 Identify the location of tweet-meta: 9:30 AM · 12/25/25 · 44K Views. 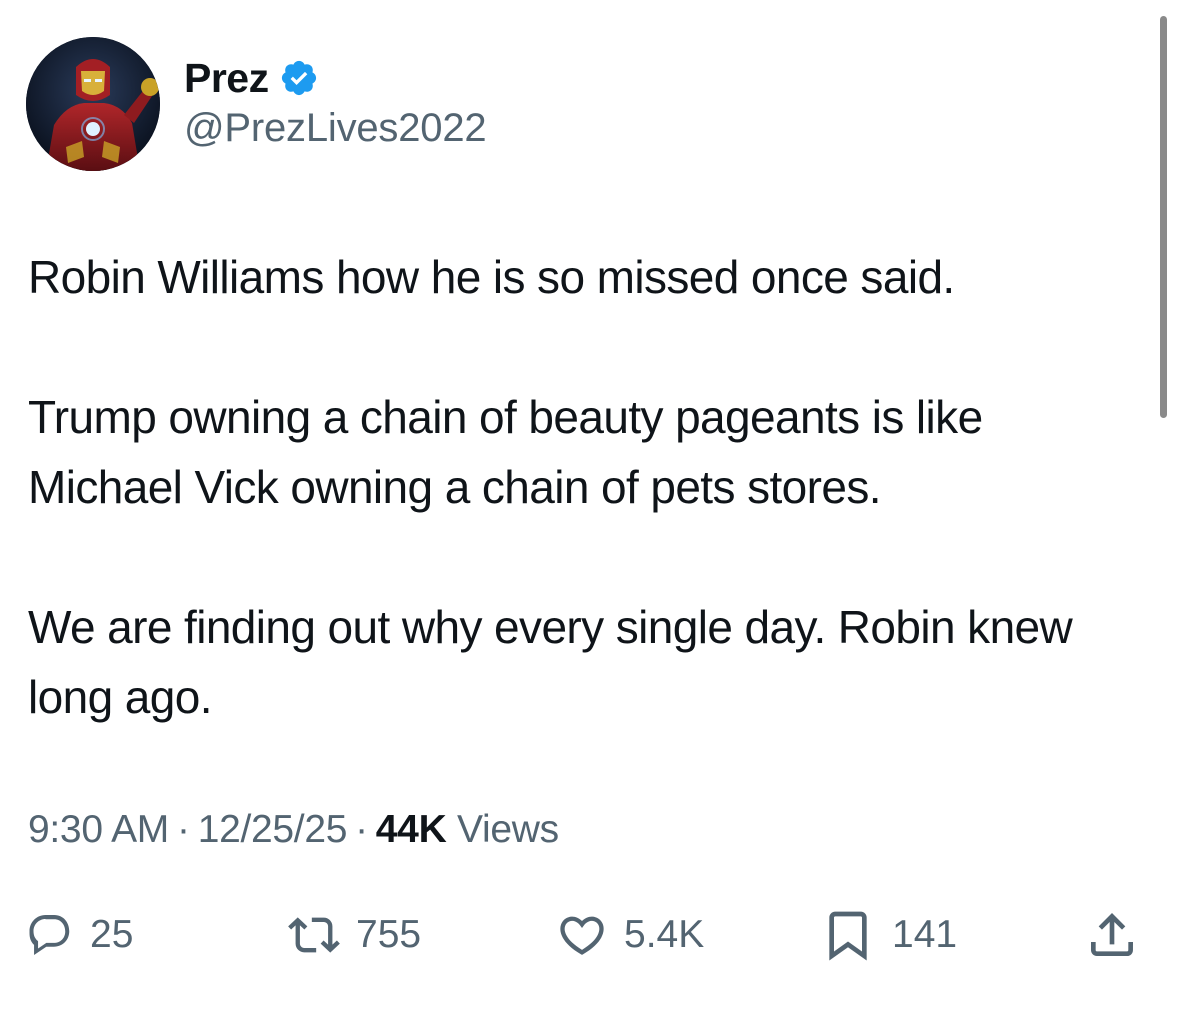
(293, 830).